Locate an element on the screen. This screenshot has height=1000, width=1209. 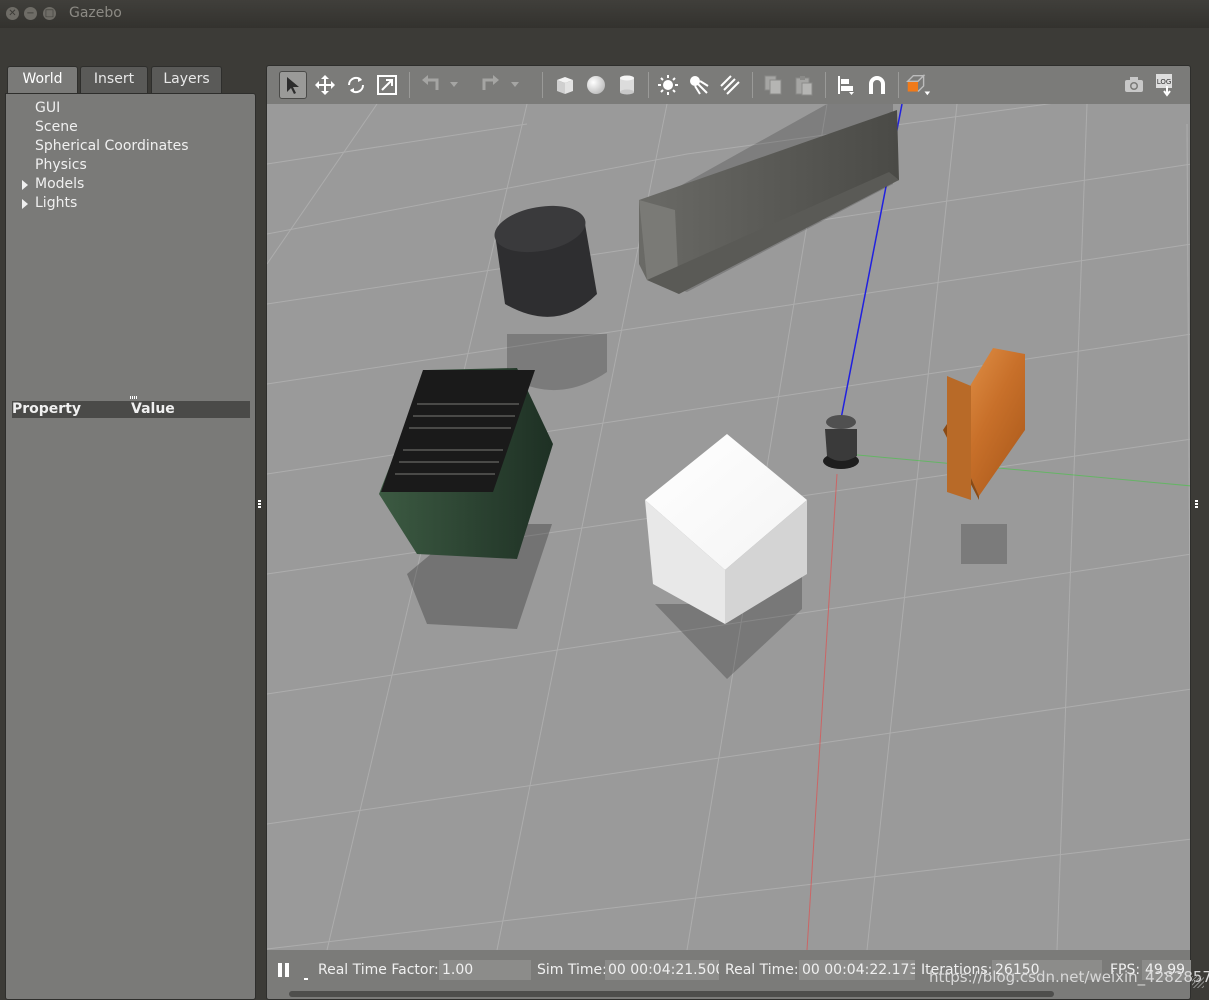
horizontal-scrollbar is located at coordinates (671, 994).